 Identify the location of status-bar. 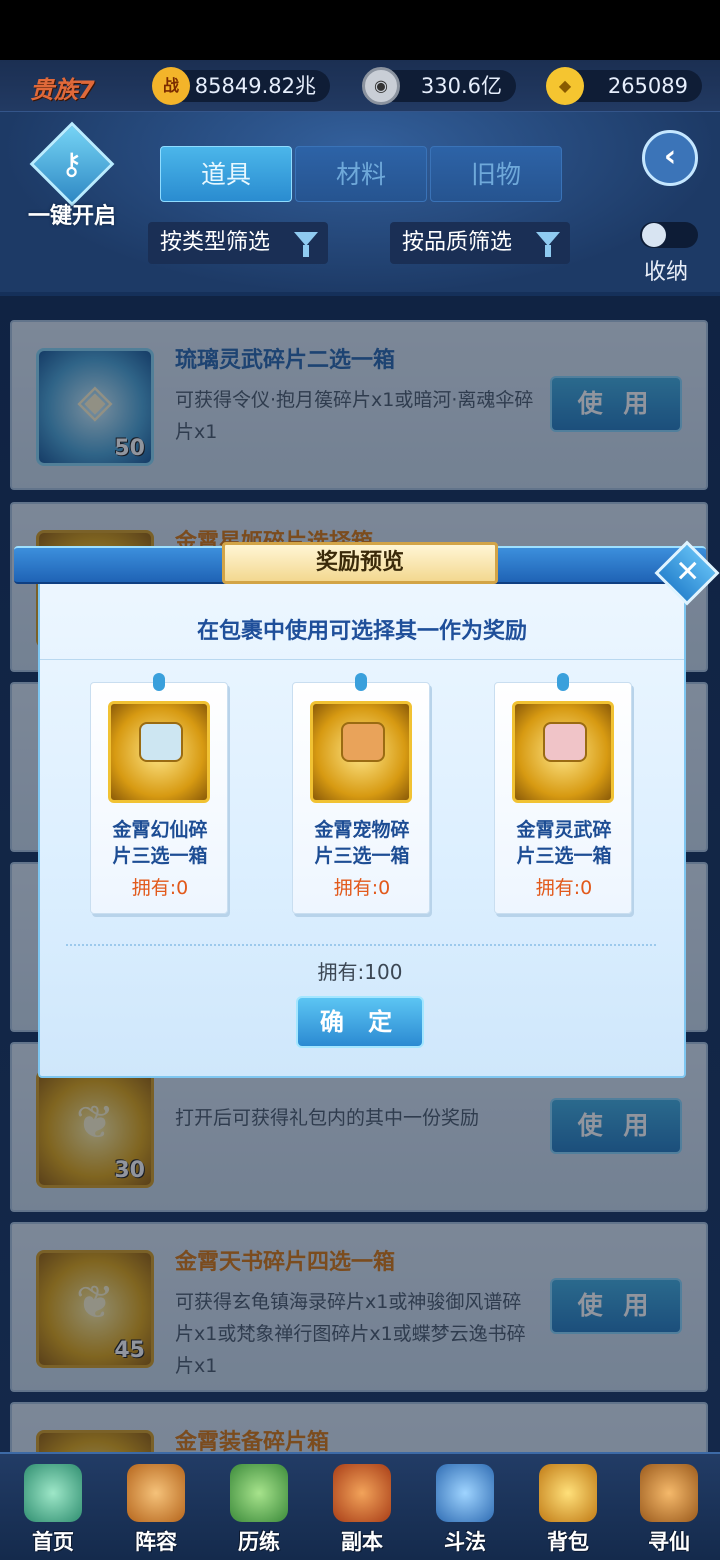
(360, 30).